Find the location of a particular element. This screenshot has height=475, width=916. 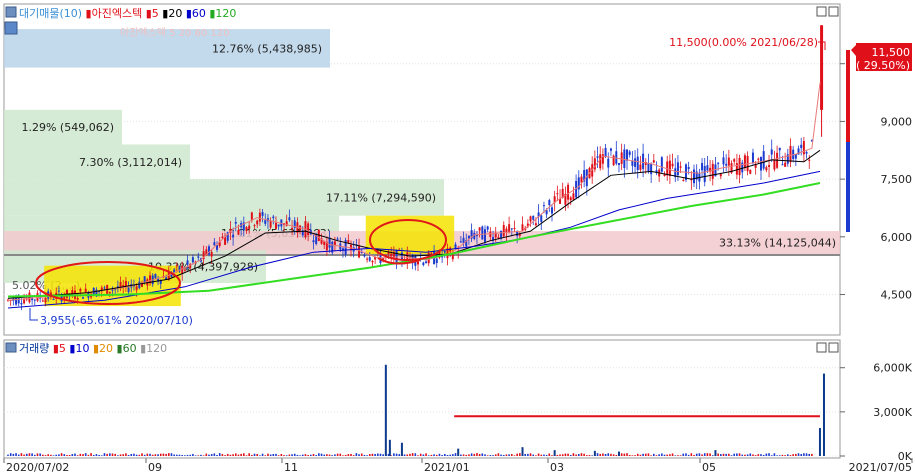

chart-menu-icon is located at coordinates (11, 12).